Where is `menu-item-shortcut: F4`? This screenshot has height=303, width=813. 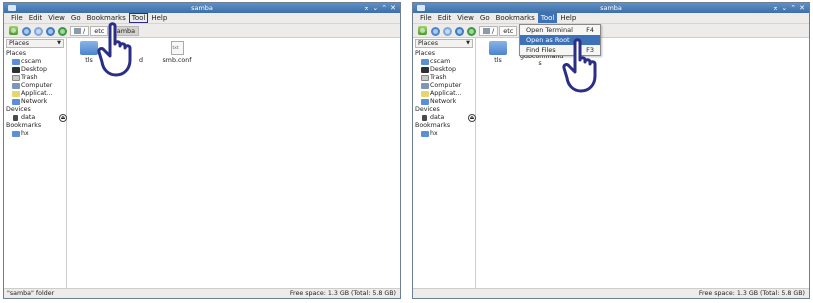 menu-item-shortcut: F4 is located at coordinates (590, 30).